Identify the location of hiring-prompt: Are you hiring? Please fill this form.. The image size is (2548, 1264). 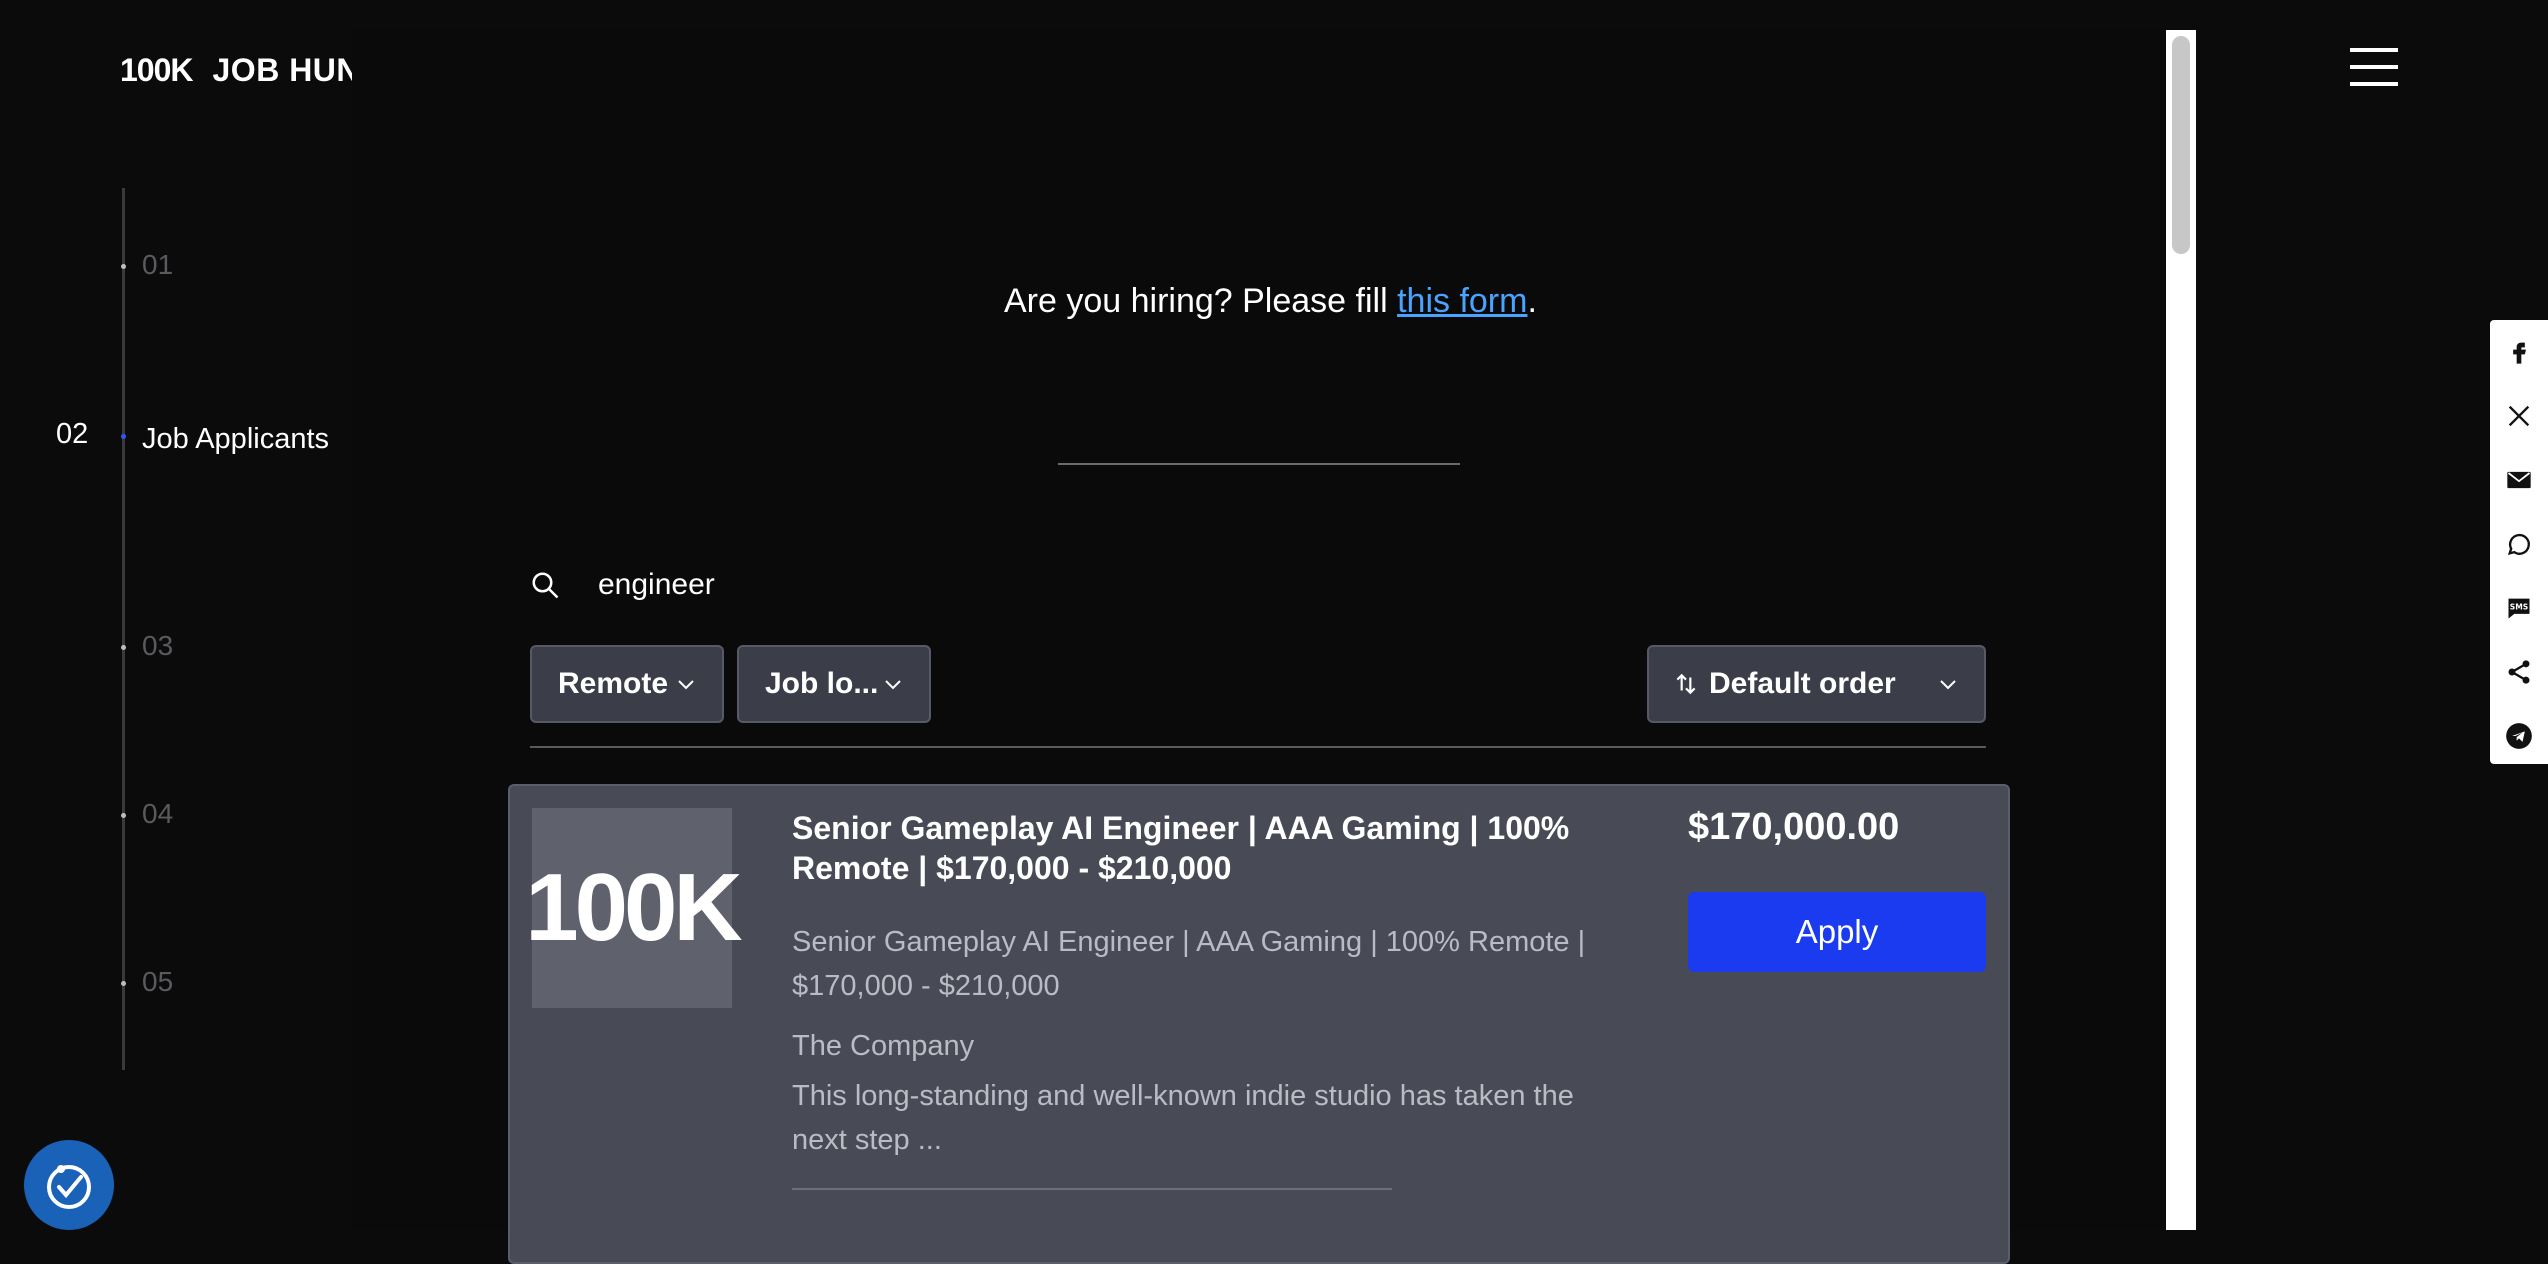
(1270, 301).